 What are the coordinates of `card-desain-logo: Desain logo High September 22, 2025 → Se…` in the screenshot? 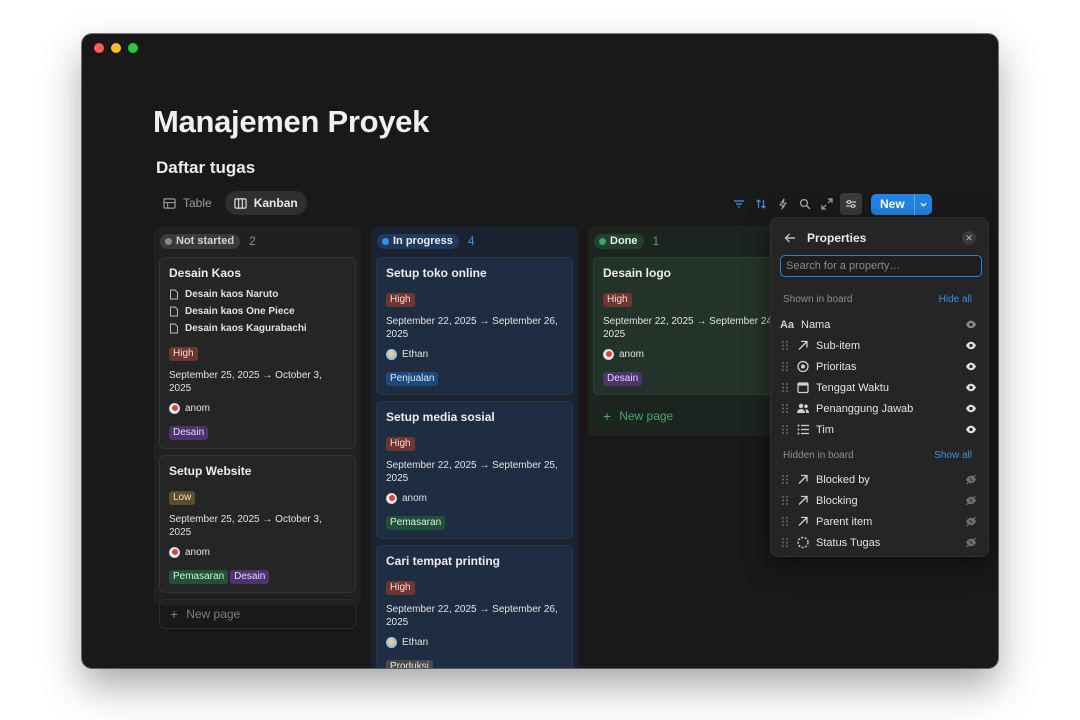 It's located at (691, 326).